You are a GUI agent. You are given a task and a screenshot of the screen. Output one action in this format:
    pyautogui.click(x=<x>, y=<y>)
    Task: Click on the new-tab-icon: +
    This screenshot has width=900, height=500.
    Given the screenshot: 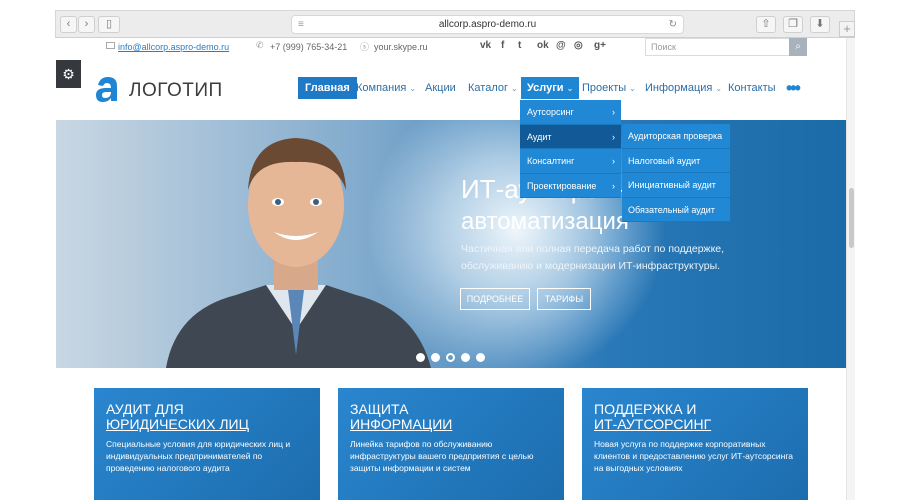 What is the action you would take?
    pyautogui.click(x=847, y=29)
    